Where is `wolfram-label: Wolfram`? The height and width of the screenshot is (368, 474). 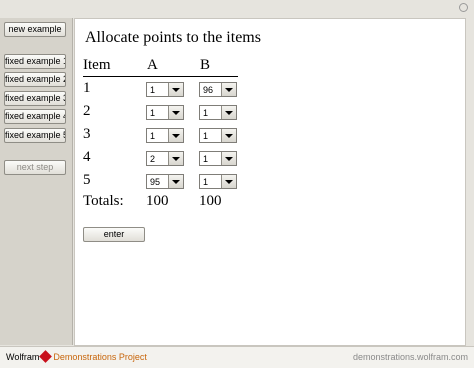
wolfram-label: Wolfram is located at coordinates (23, 357).